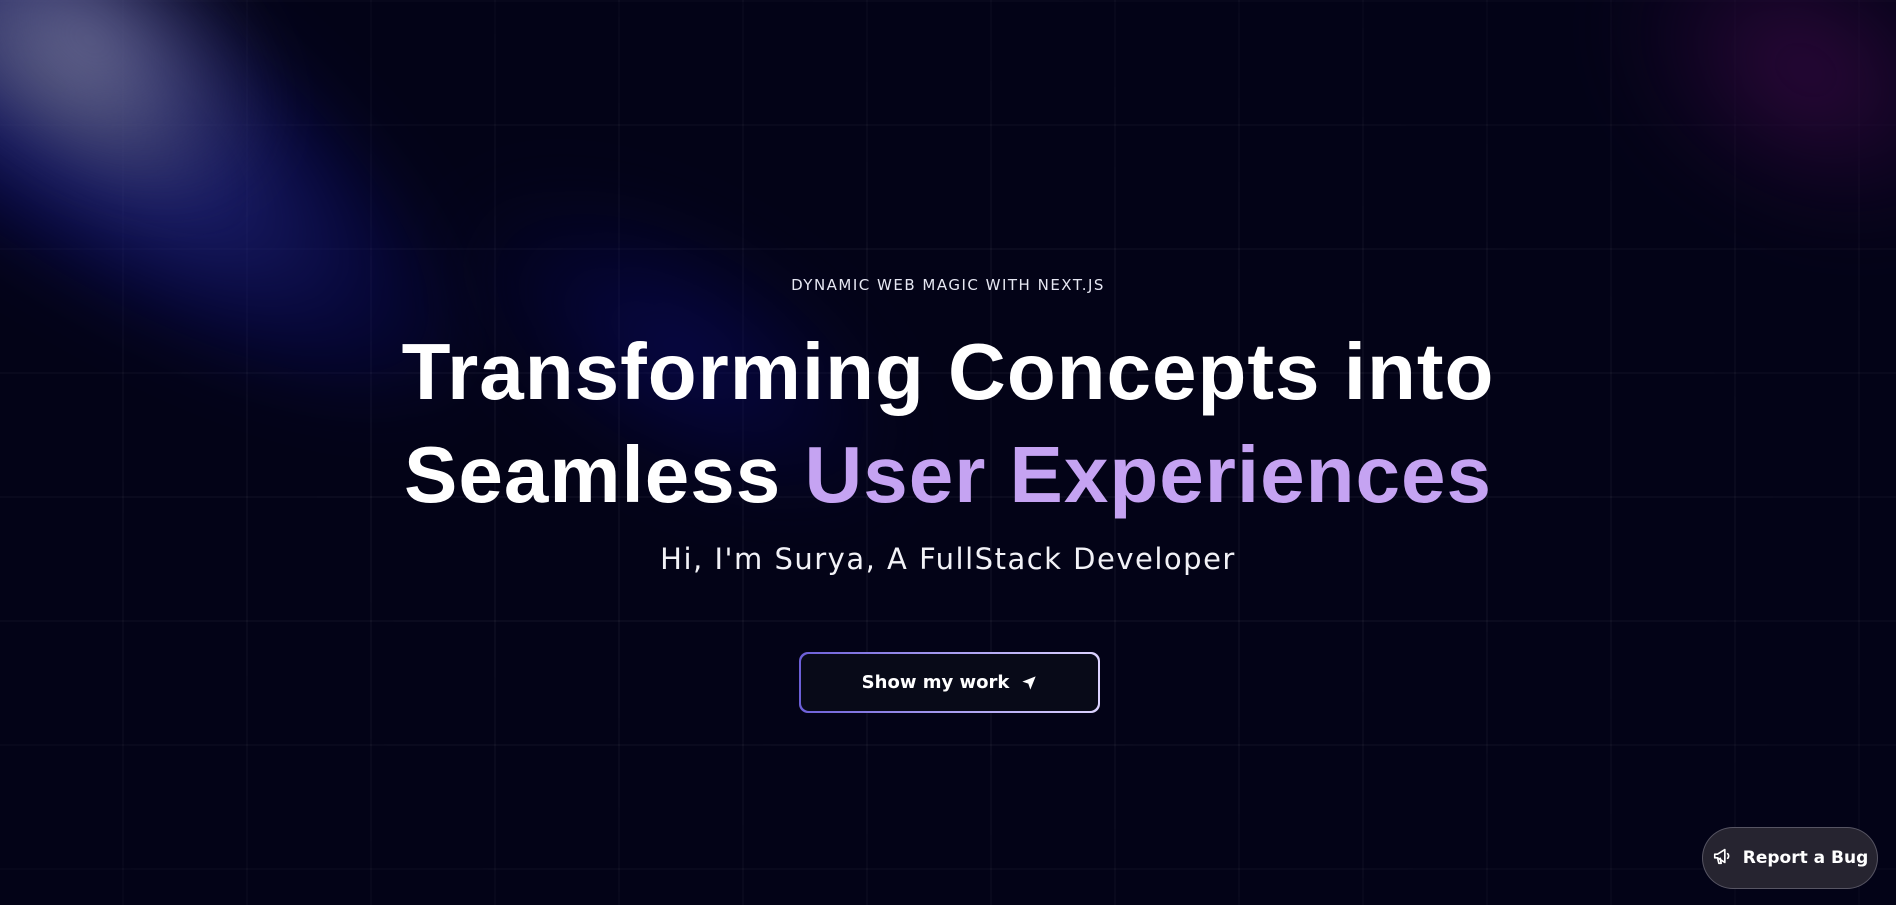 This screenshot has width=1896, height=905. Describe the element at coordinates (948, 285) in the screenshot. I see `hero-eyebrow: DYNAMIC WEB MAGIC WITH NEXT.JS` at that location.